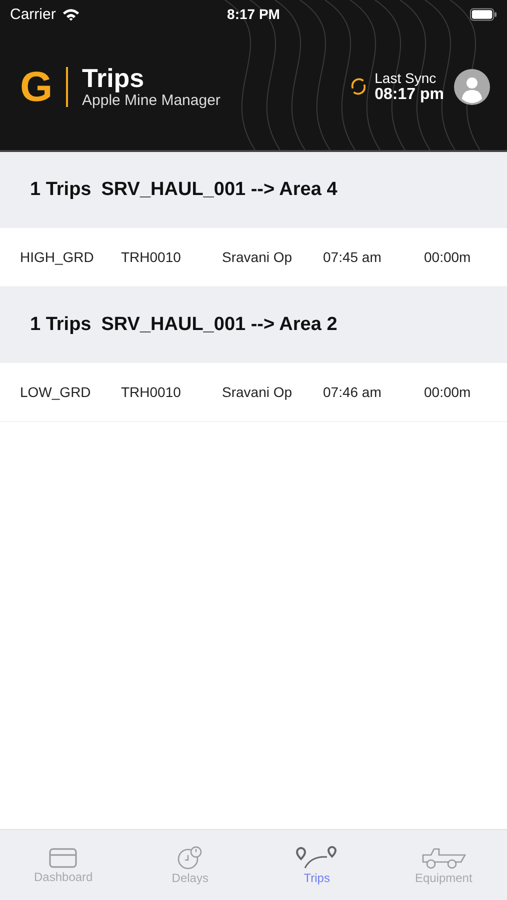 This screenshot has height=900, width=507. Describe the element at coordinates (37, 87) in the screenshot. I see `logo: G` at that location.